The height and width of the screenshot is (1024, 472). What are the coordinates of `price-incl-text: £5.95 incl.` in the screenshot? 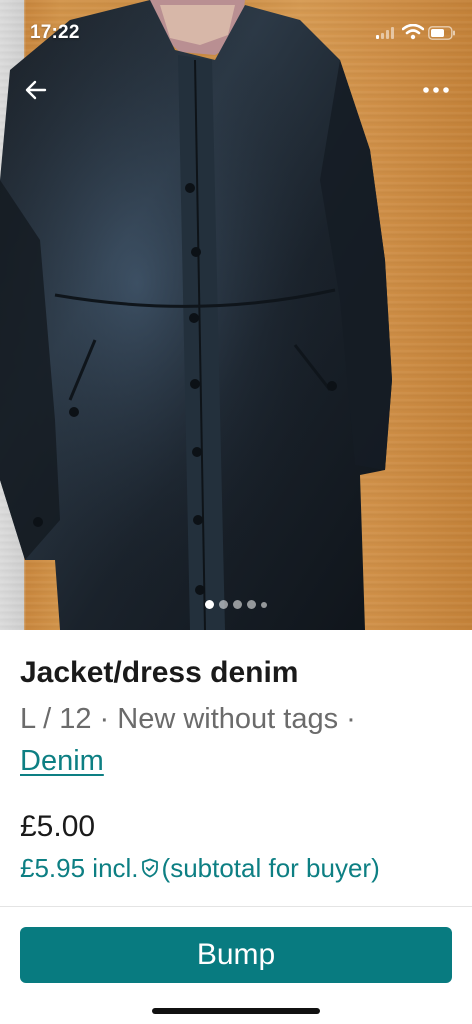 It's located at (79, 868).